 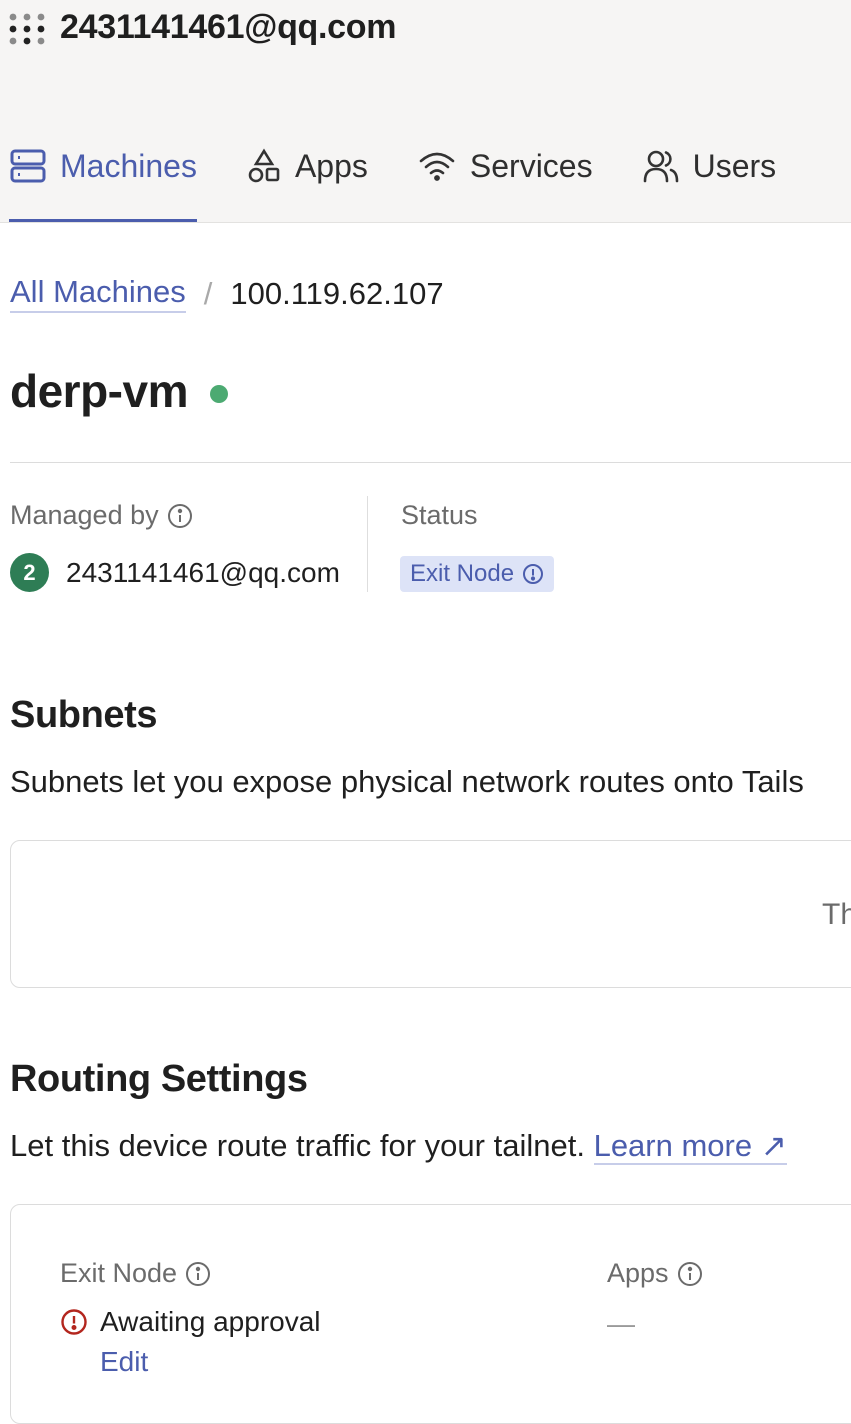 I want to click on machine-name: derp-vm, so click(x=99, y=391).